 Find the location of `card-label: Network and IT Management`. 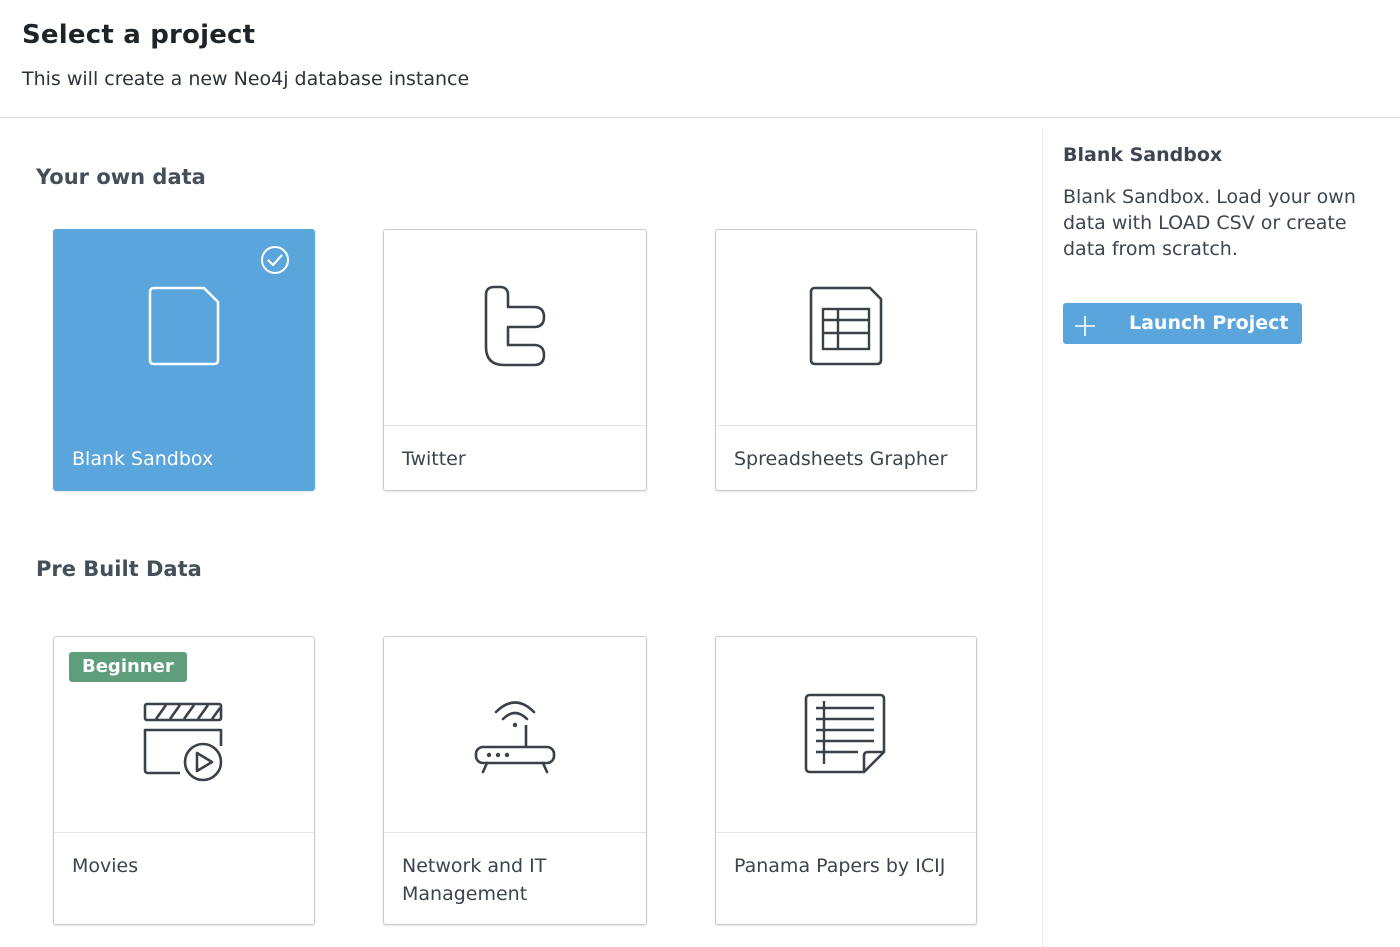

card-label: Network and IT Management is located at coordinates (474, 880).